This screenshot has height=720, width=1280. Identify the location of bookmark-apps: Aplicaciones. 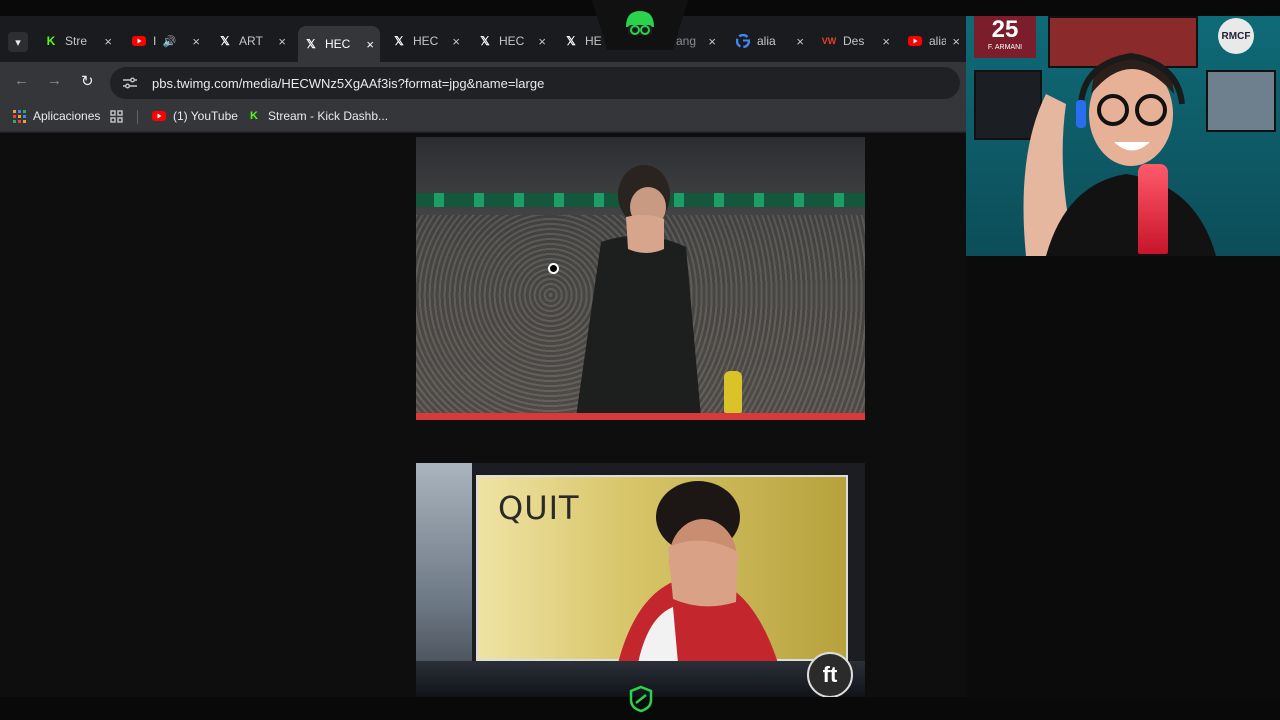
(56, 116).